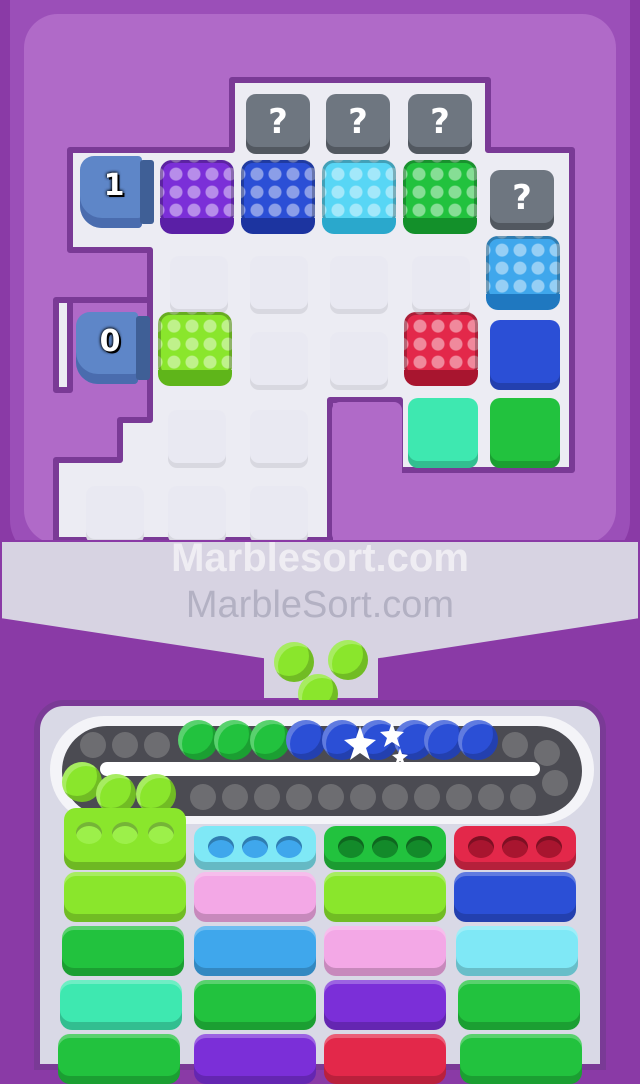  What do you see at coordinates (348, 660) in the screenshot?
I see `falling-marble` at bounding box center [348, 660].